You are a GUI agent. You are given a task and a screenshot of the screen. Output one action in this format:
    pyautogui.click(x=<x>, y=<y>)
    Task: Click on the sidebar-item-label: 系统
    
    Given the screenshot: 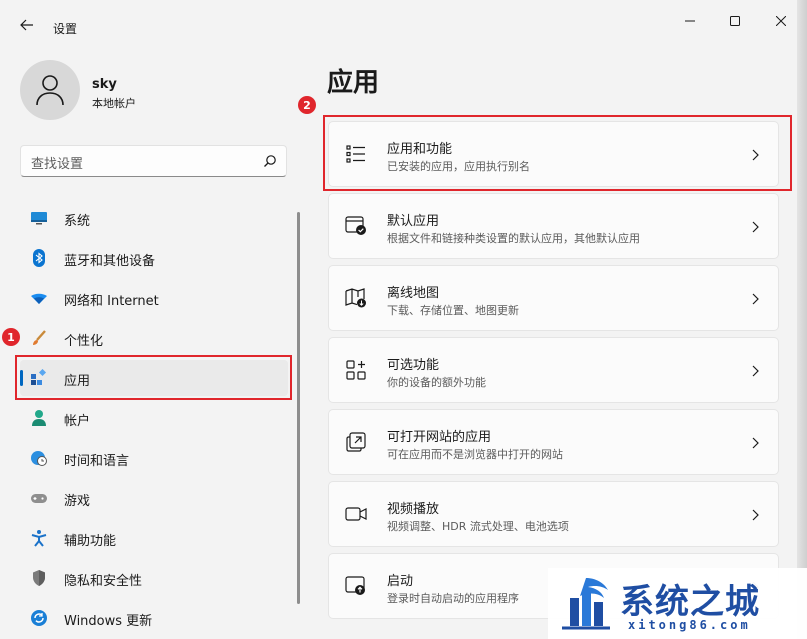 What is the action you would take?
    pyautogui.click(x=77, y=221)
    